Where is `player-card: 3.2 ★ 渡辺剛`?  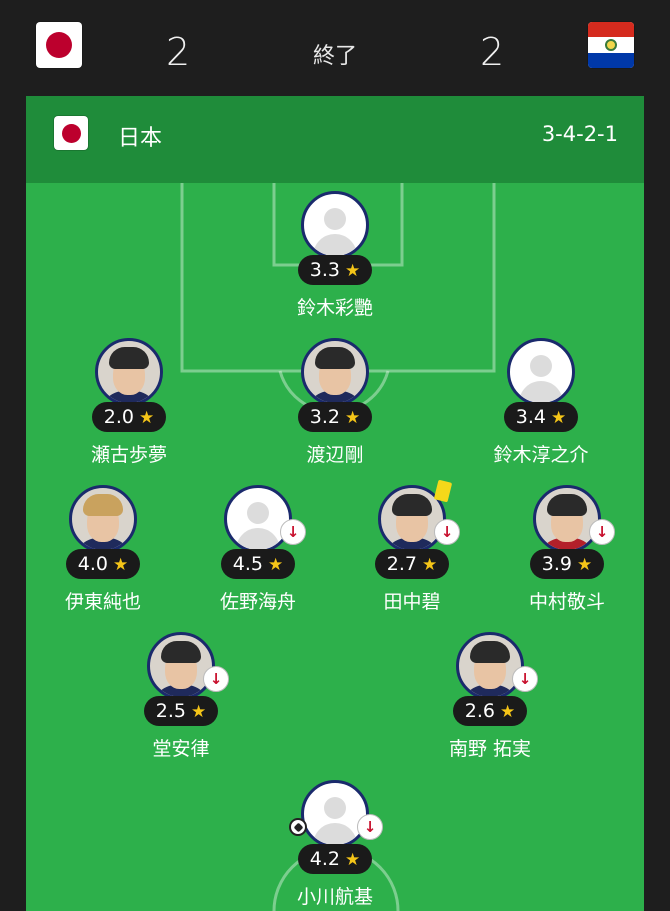 player-card: 3.2 ★ 渡辺剛 is located at coordinates (335, 402).